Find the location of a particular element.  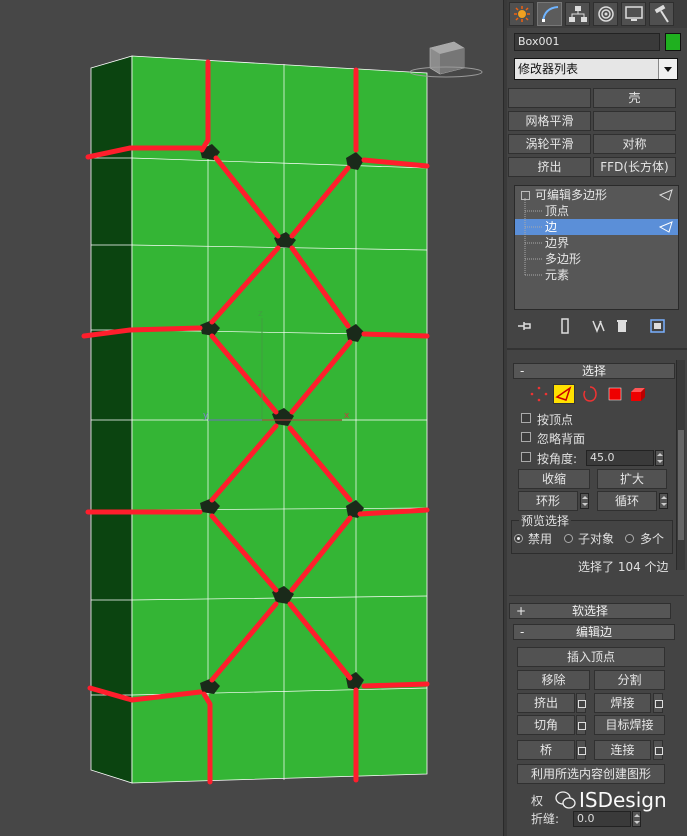

create-tab is located at coordinates (521, 14).